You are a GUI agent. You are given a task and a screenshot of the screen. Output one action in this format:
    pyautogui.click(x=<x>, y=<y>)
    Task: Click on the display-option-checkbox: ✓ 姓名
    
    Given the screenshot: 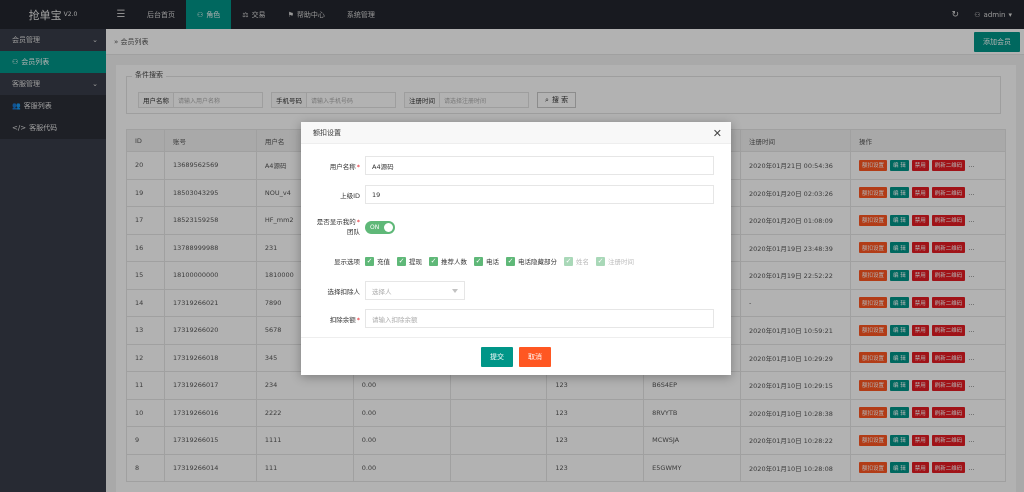 What is the action you would take?
    pyautogui.click(x=576, y=261)
    